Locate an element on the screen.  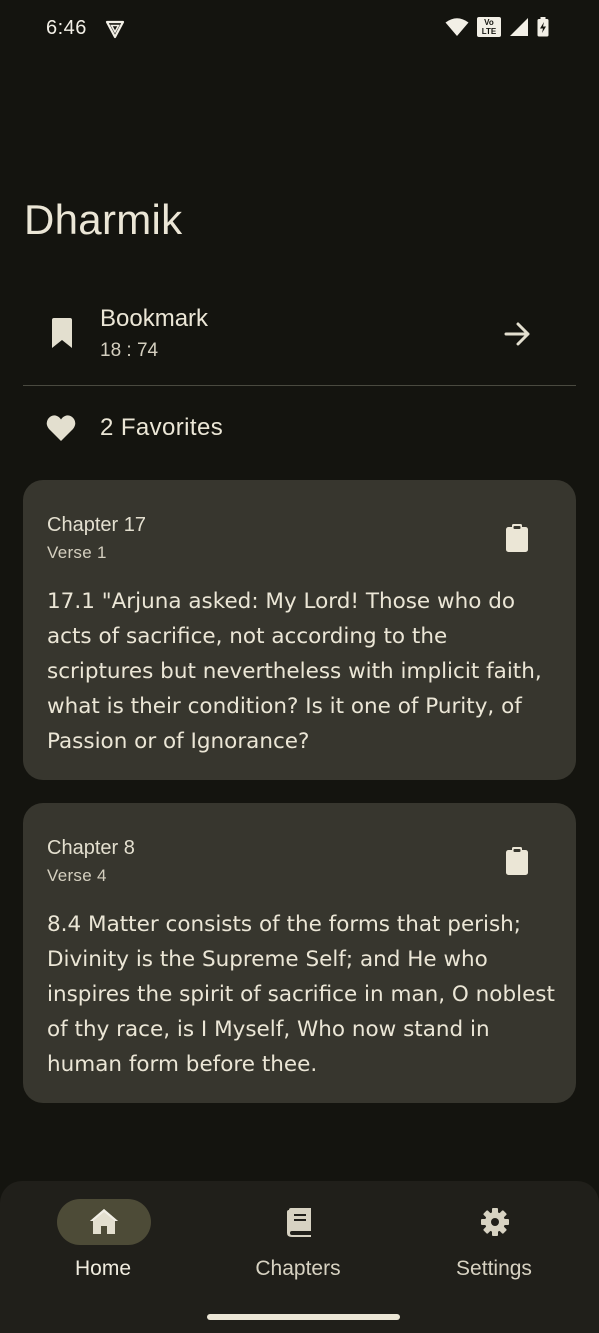
nav-label-home: Home is located at coordinates (103, 1268).